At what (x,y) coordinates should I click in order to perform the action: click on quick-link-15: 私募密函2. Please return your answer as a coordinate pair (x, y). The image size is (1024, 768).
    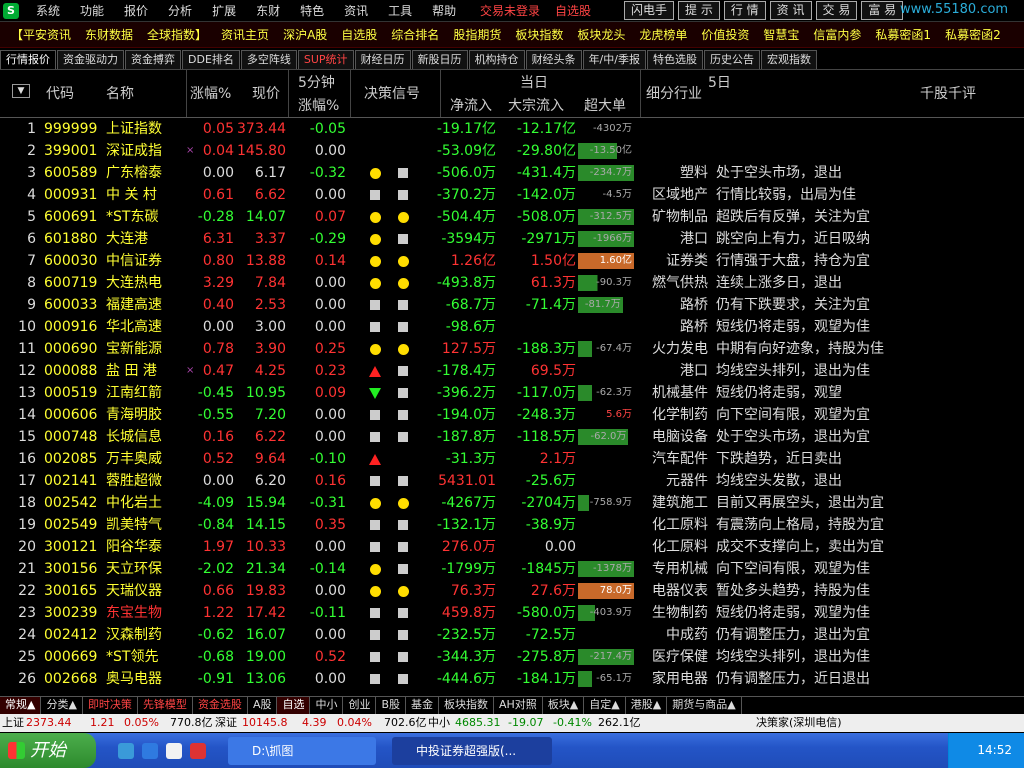
    Looking at the image, I should click on (973, 35).